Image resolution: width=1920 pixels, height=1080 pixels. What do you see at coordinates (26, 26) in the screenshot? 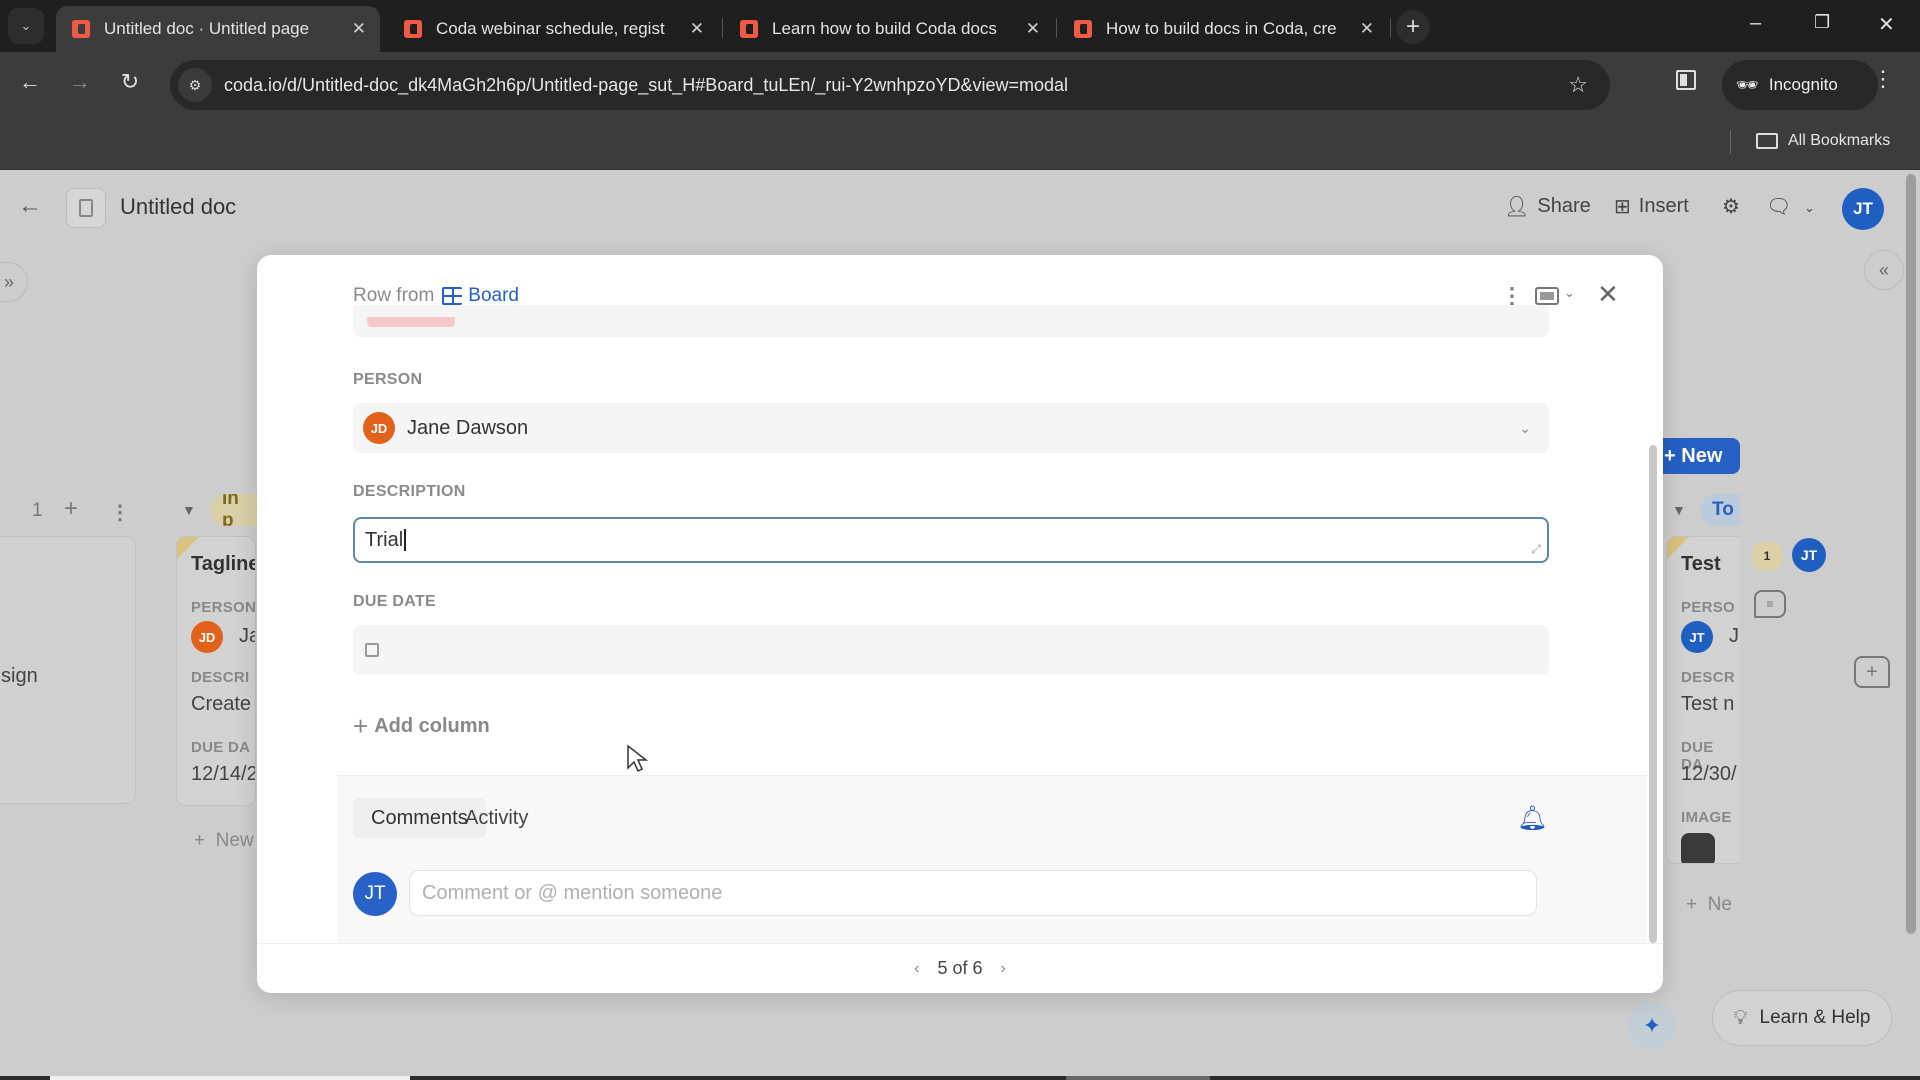
I see `tab-search-button: ⌄` at bounding box center [26, 26].